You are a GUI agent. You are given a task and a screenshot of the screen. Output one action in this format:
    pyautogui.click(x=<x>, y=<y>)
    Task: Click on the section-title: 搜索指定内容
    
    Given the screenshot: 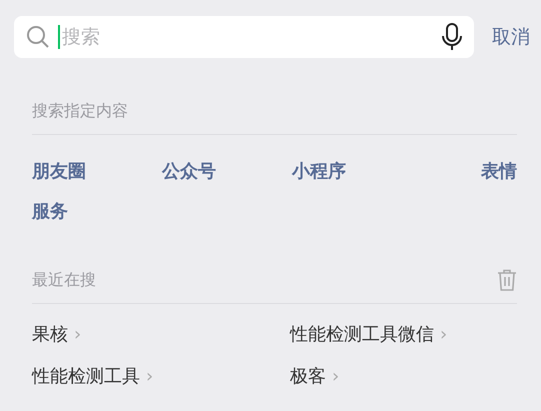 What is the action you would take?
    pyautogui.click(x=80, y=111)
    